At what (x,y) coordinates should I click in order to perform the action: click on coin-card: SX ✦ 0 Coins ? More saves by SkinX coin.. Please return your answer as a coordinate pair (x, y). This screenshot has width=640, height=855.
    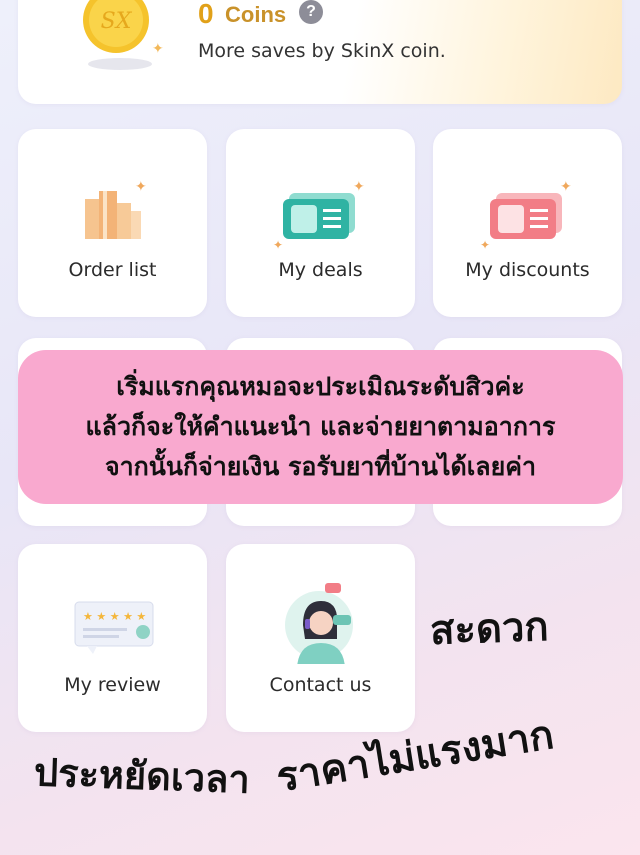
    Looking at the image, I should click on (320, 52).